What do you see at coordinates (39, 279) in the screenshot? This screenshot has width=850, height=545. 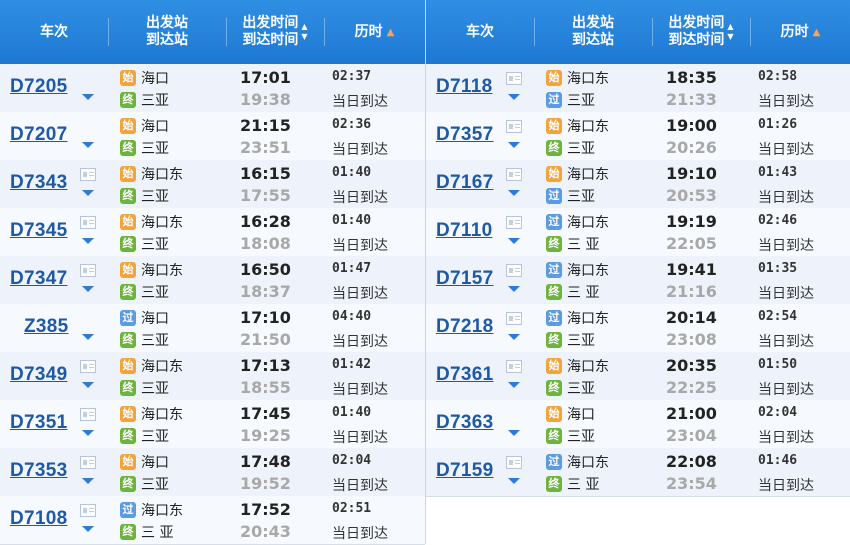 I see `train-number-link: D7347` at bounding box center [39, 279].